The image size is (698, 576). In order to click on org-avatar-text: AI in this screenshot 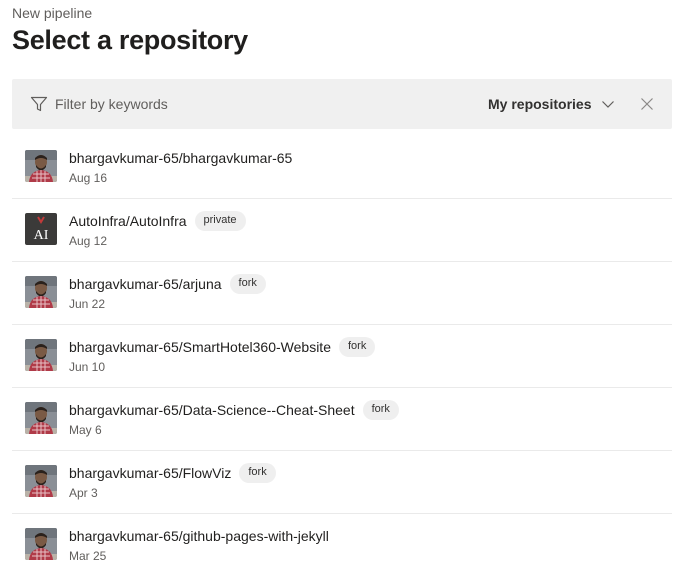, I will do `click(41, 235)`.